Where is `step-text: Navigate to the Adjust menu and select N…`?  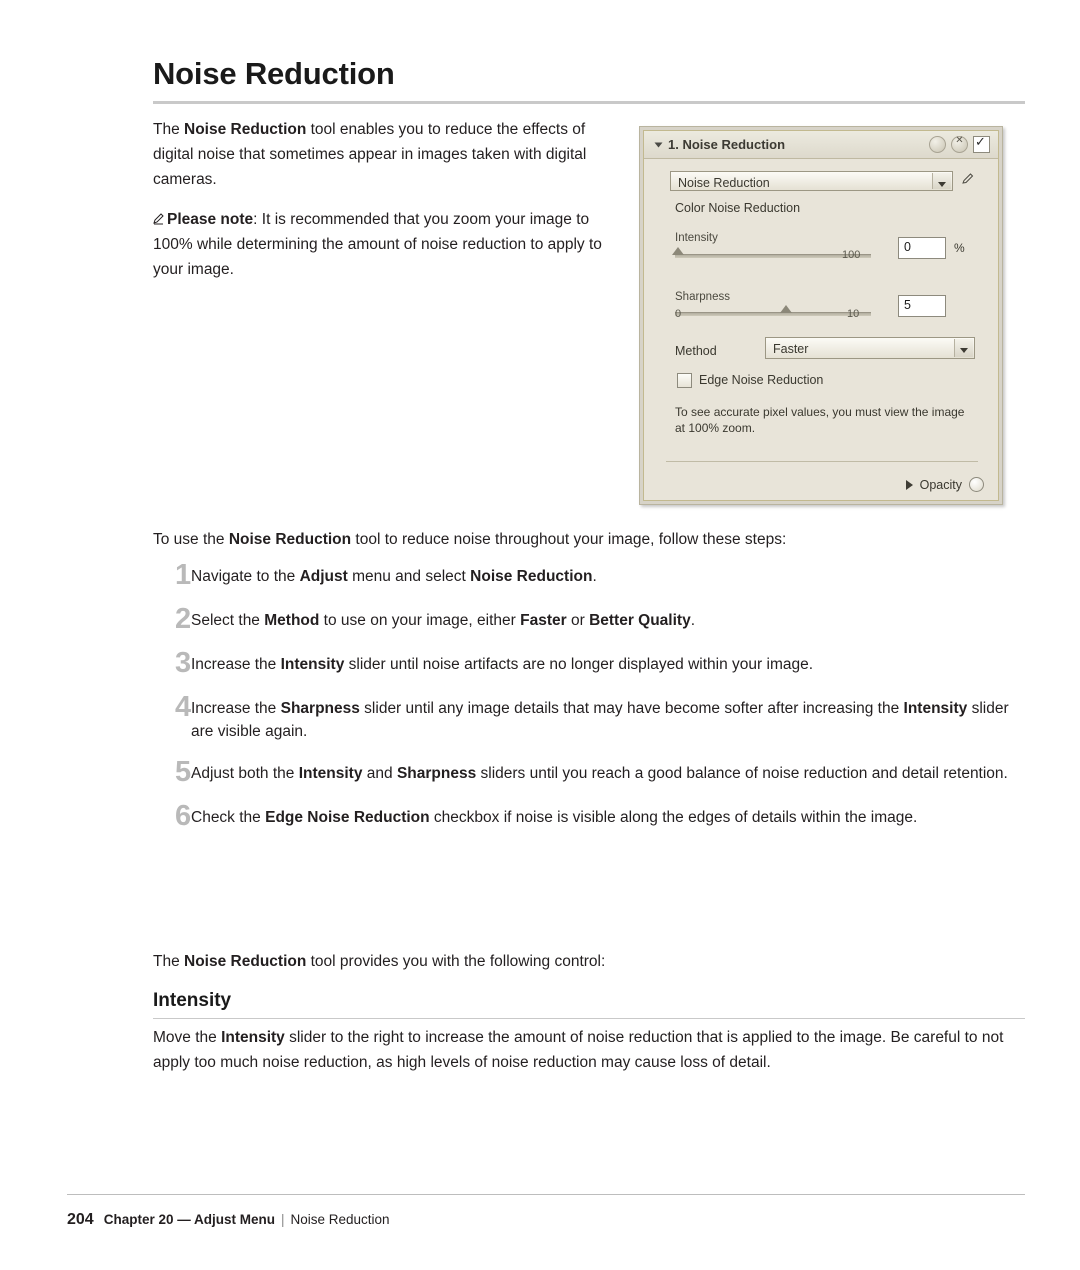 step-text: Navigate to the Adjust menu and select N… is located at coordinates (612, 574).